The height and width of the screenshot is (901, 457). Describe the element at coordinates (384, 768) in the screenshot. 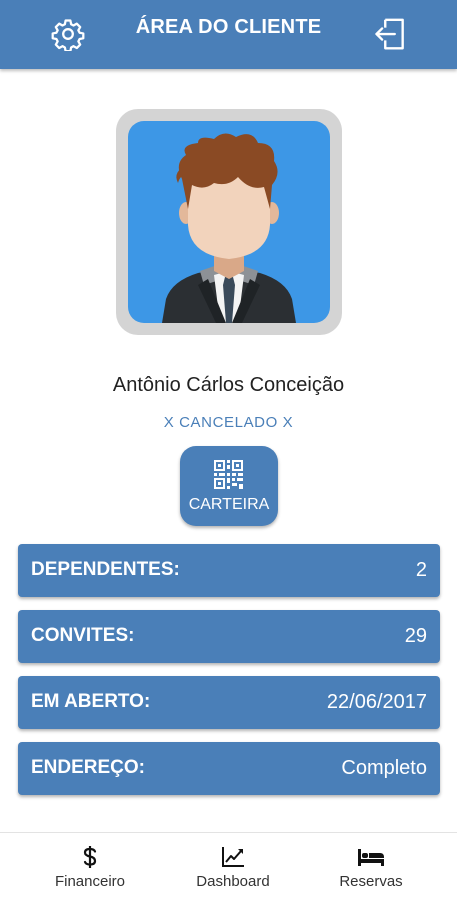

I see `info-row-value: Completo` at that location.